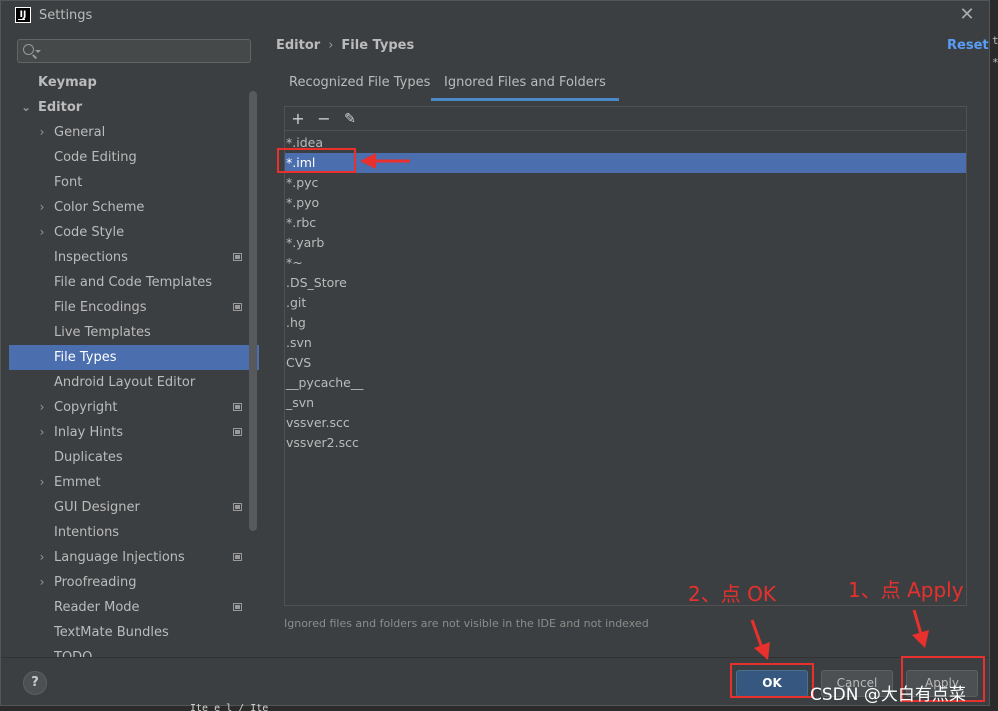  I want to click on arrow-to-apply, so click(920, 628).